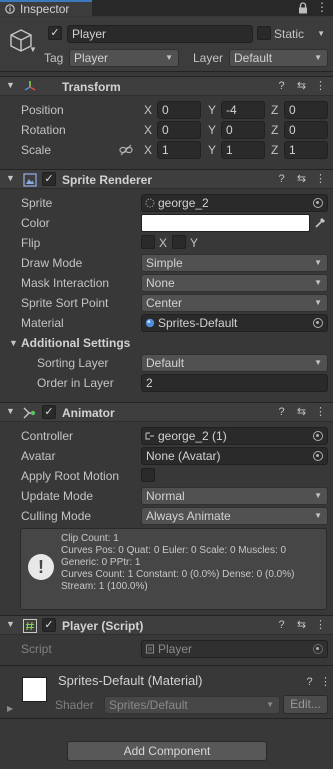 The height and width of the screenshot is (769, 333). Describe the element at coordinates (179, 110) in the screenshot. I see `position-x-input: 0` at that location.